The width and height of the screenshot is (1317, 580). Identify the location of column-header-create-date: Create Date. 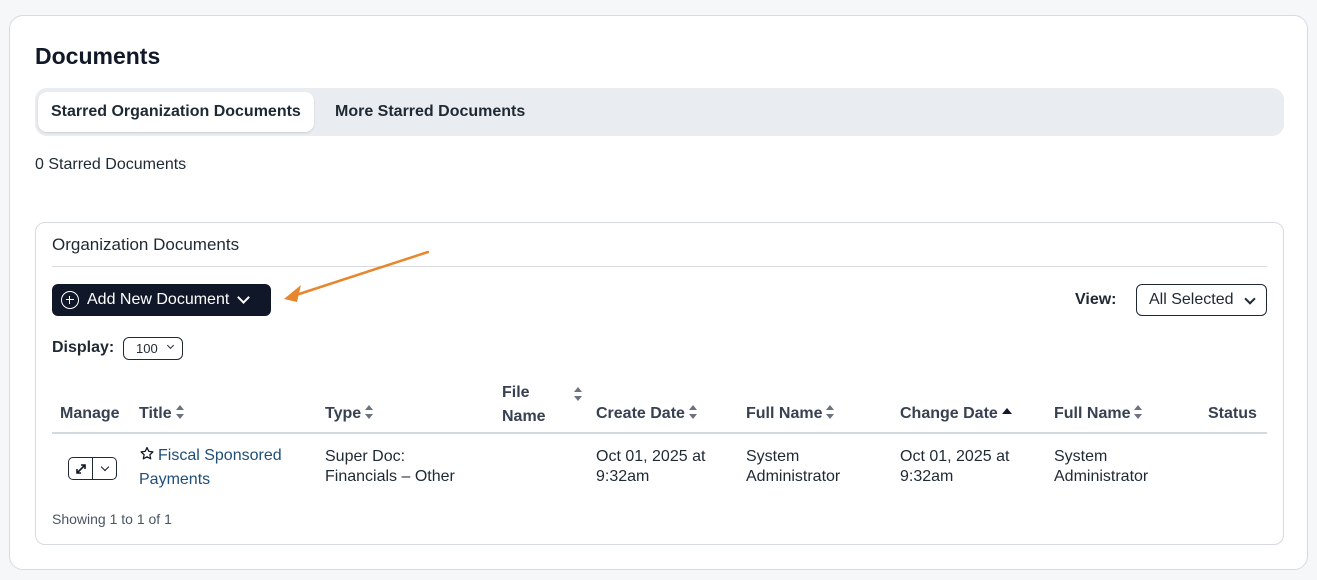
(646, 414).